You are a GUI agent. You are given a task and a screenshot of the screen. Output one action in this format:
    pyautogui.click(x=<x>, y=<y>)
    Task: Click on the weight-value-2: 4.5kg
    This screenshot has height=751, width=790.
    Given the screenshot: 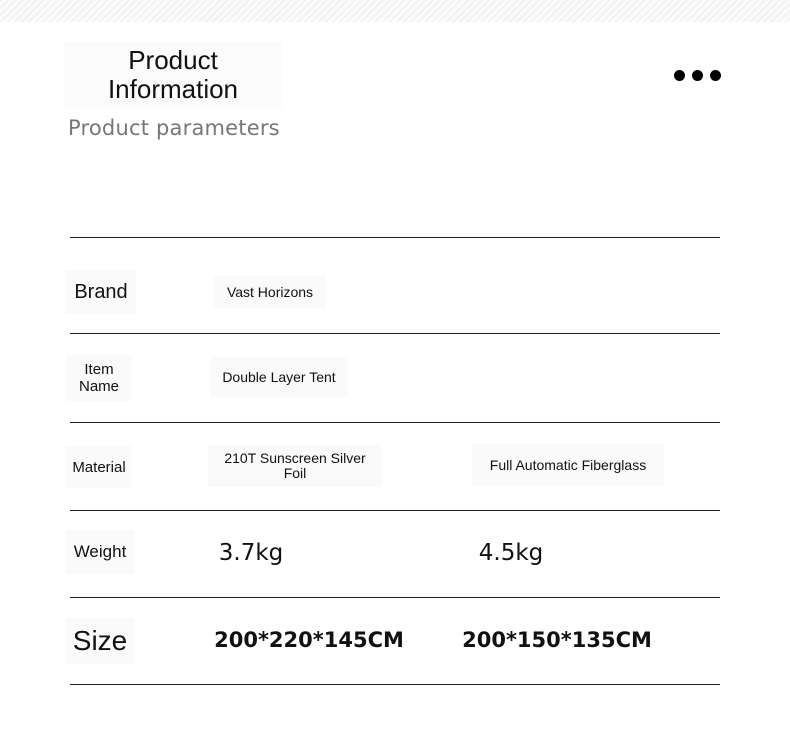 What is the action you would take?
    pyautogui.click(x=511, y=553)
    